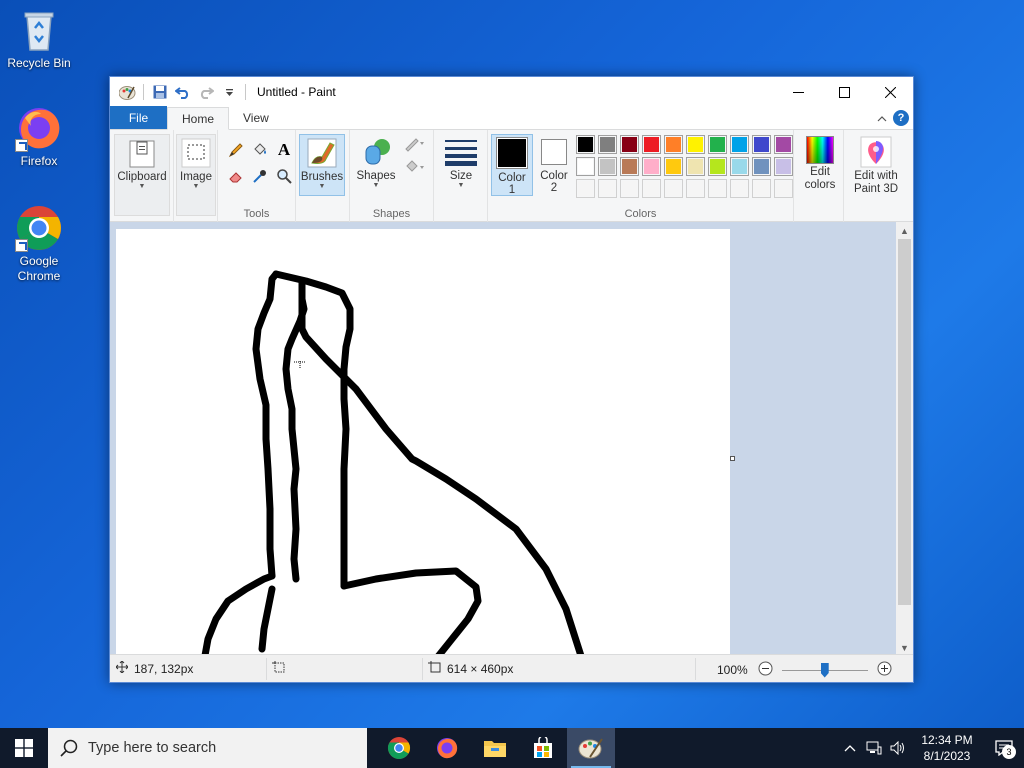 This screenshot has height=768, width=1024. I want to click on title-bar: Untitled - Paint, so click(511, 92).